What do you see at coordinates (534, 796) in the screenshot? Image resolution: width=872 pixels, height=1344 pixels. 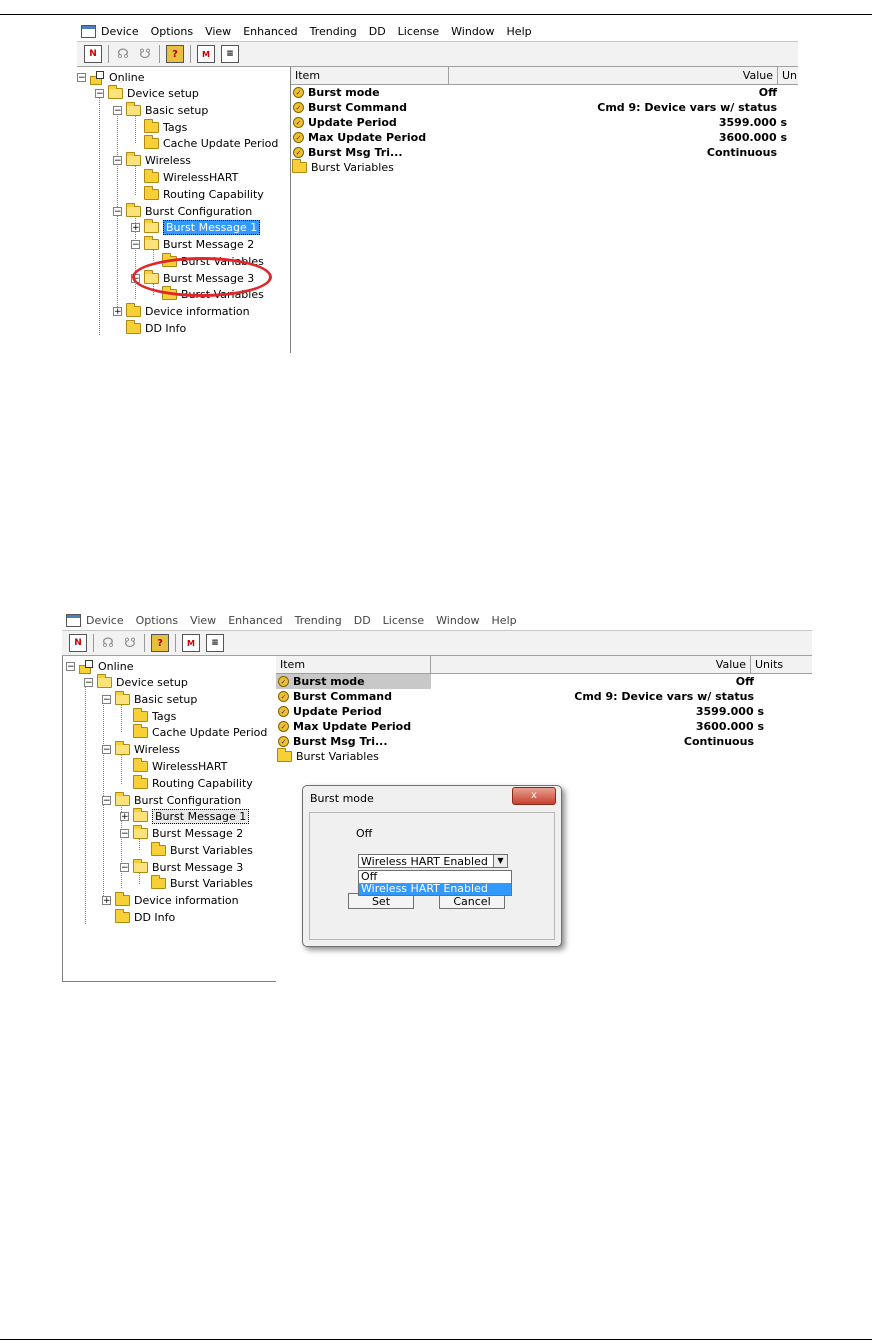 I see `close-button: x` at bounding box center [534, 796].